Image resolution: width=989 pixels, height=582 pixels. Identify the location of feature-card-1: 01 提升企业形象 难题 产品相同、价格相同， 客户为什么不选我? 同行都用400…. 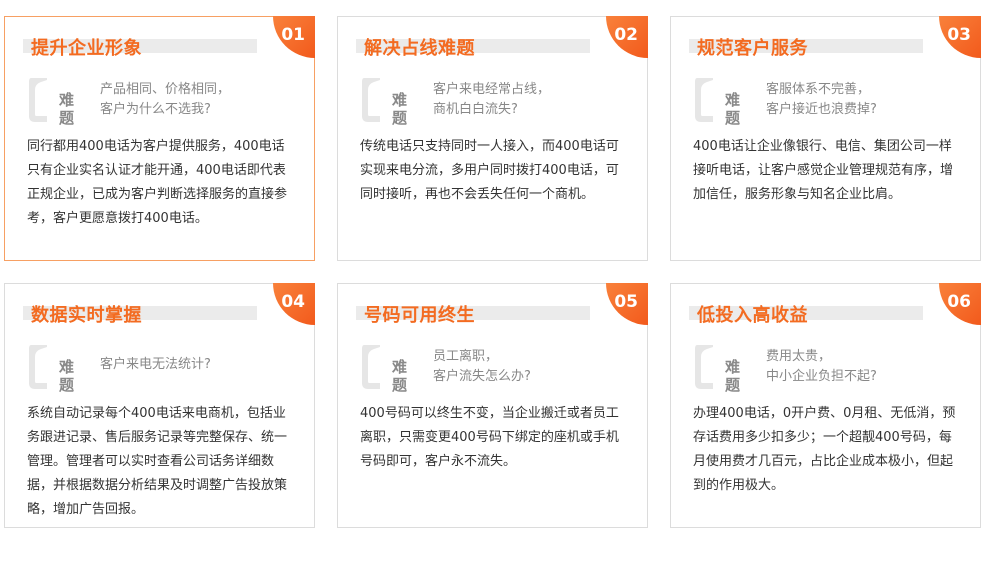
(159, 138).